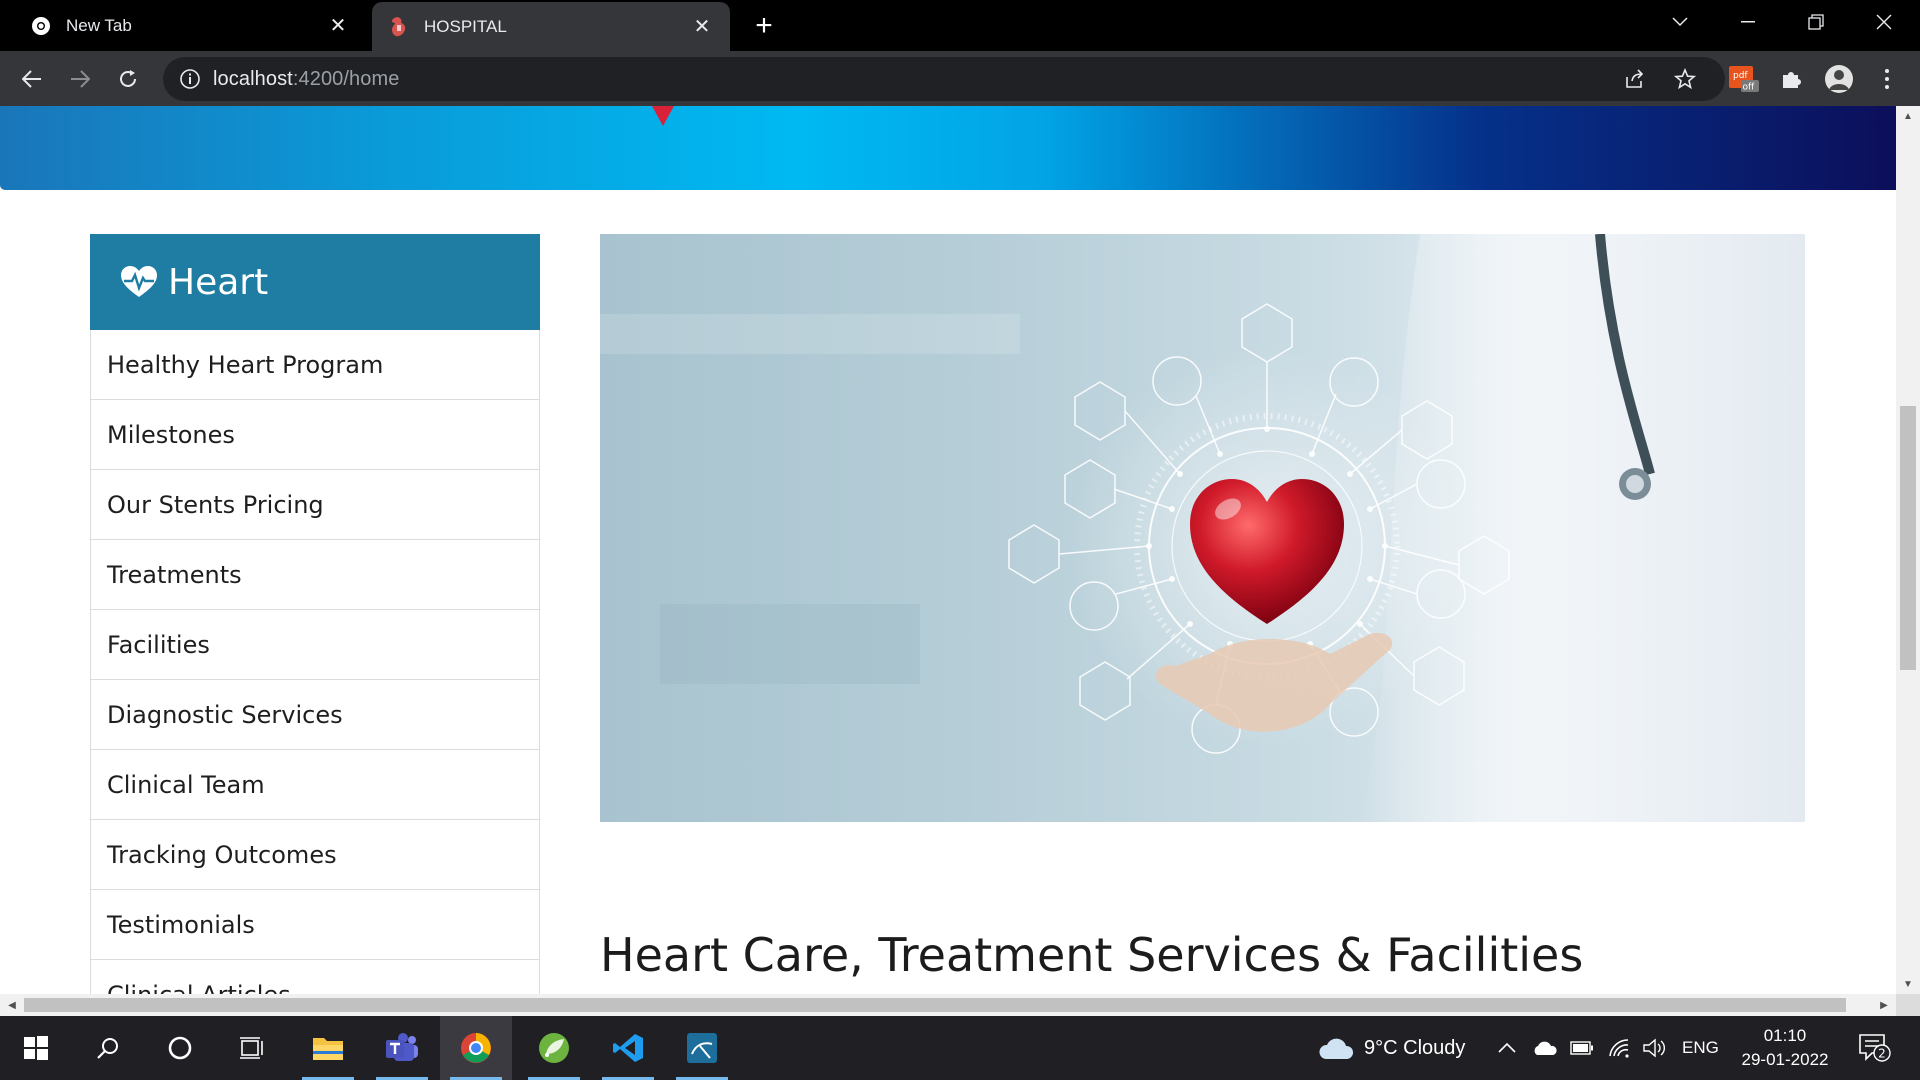  What do you see at coordinates (1816, 22) in the screenshot?
I see `restore-icon` at bounding box center [1816, 22].